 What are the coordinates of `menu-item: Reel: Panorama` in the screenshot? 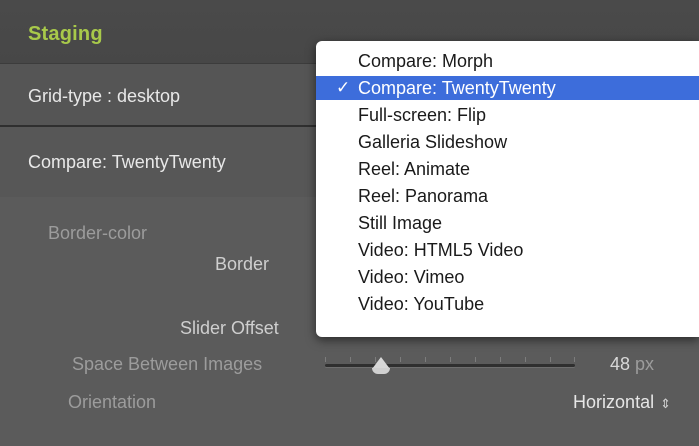 It's located at (507, 196).